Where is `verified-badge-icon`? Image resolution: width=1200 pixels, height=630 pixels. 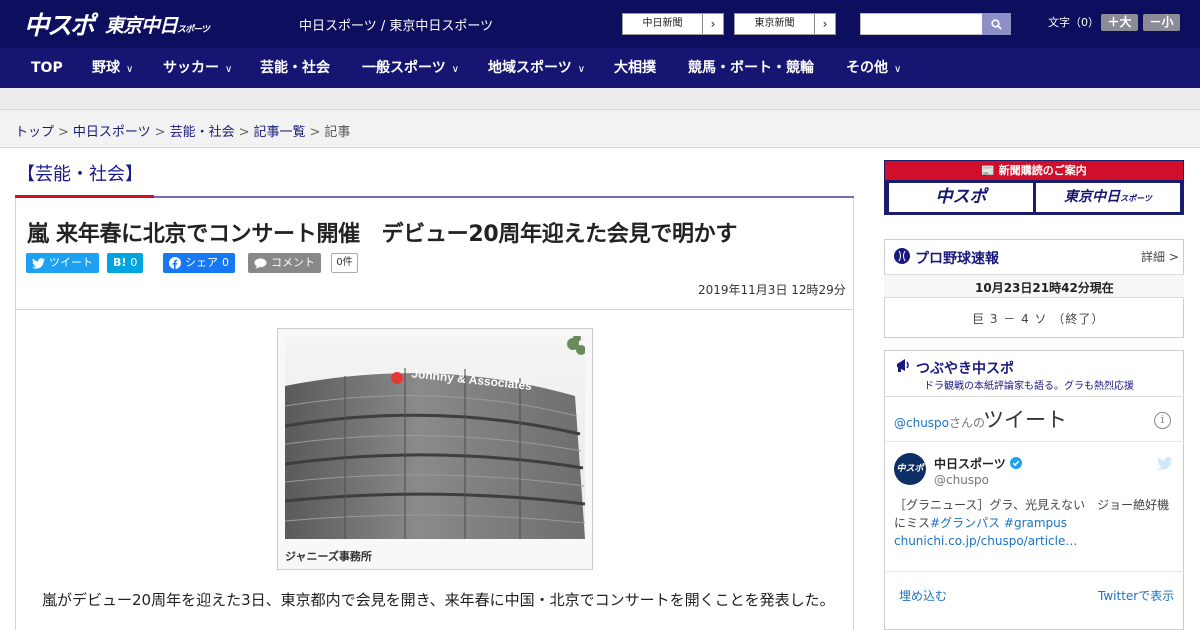
verified-badge-icon is located at coordinates (1015, 463).